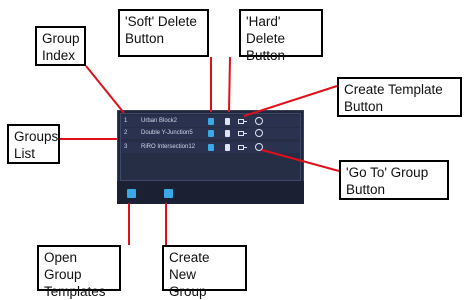 The image size is (471, 300). I want to click on callout-create-template: Create Template Button, so click(399, 97).